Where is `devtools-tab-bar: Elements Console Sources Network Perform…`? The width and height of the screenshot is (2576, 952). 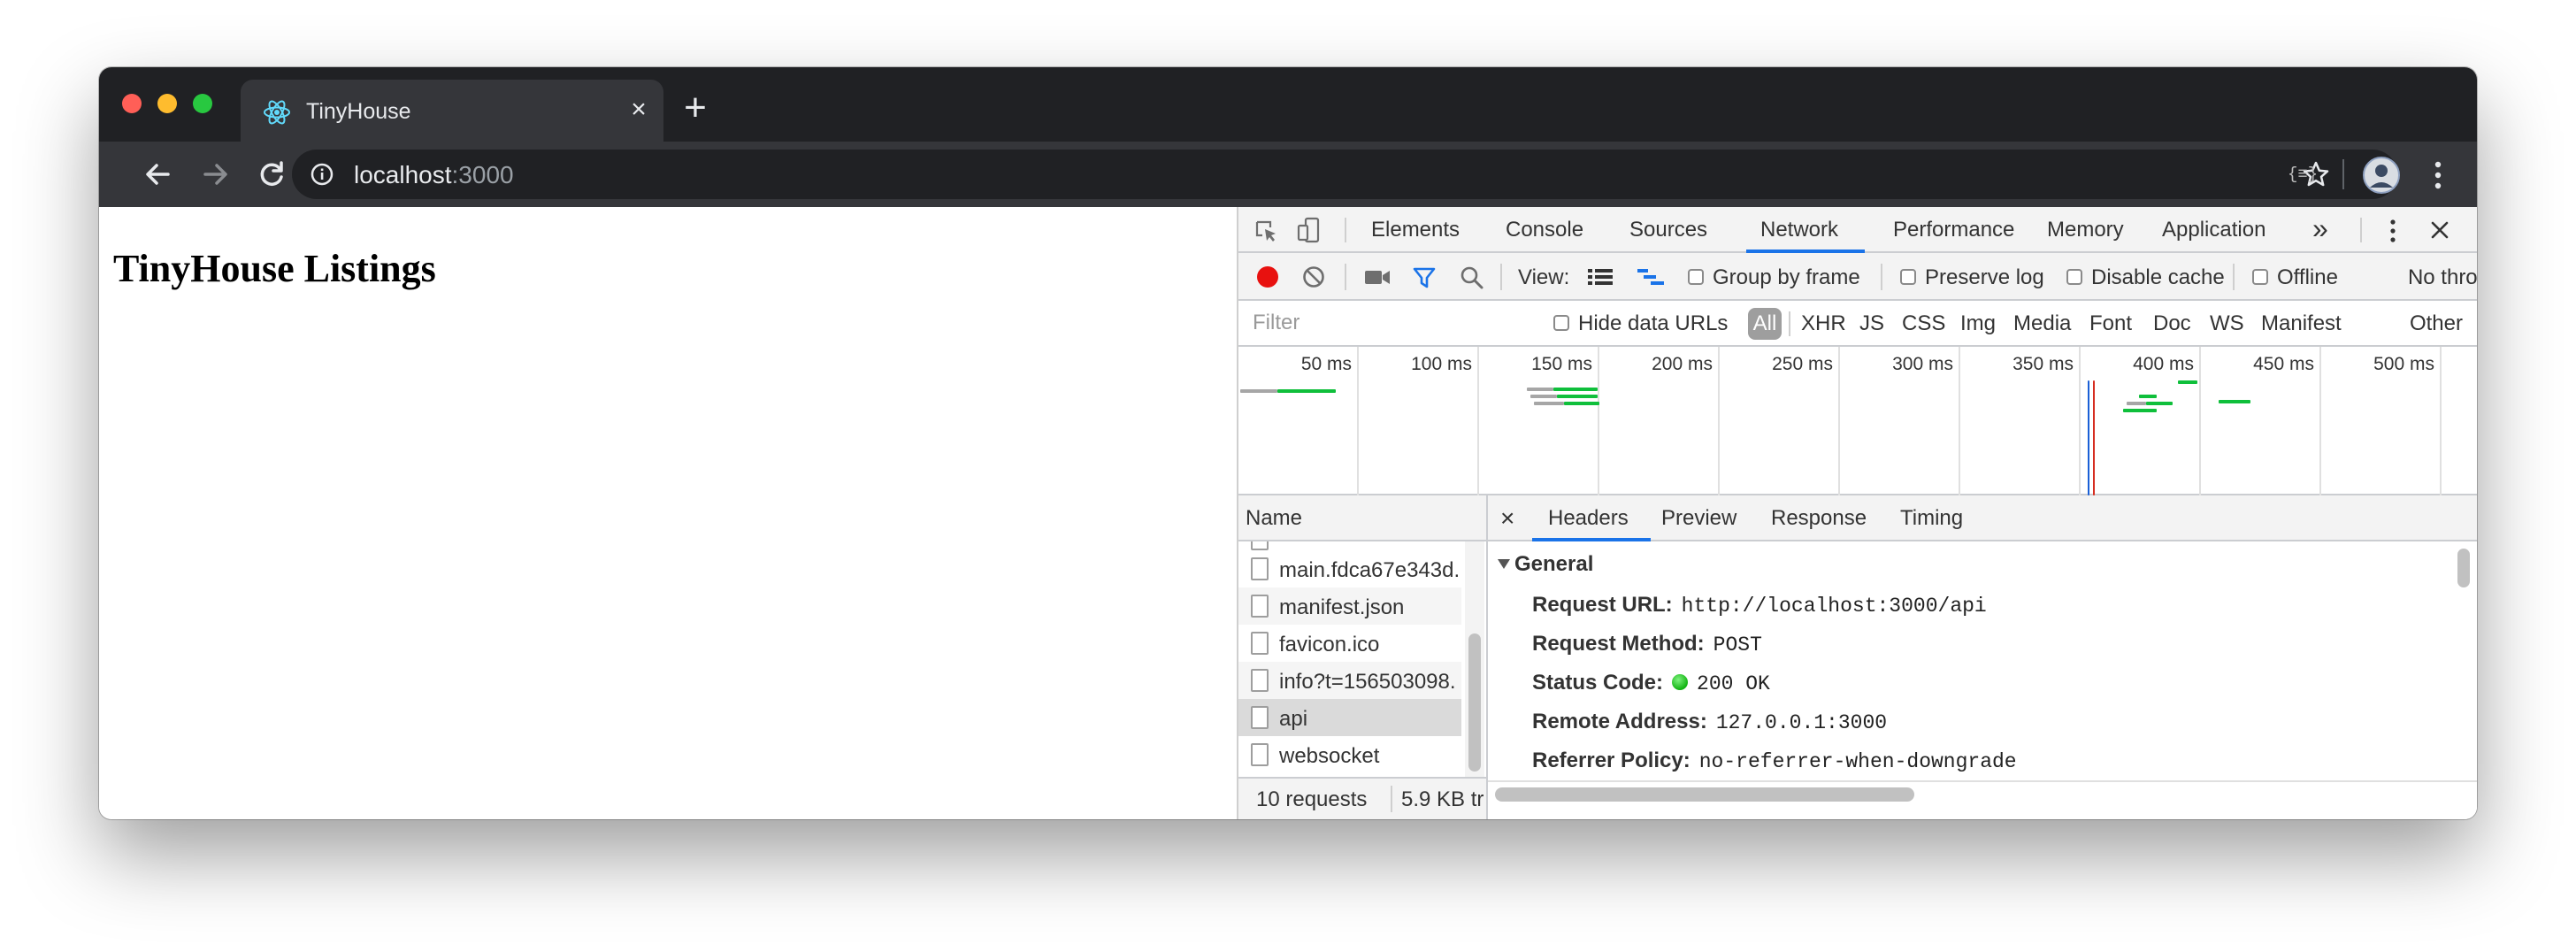 devtools-tab-bar: Elements Console Sources Network Perform… is located at coordinates (1857, 230).